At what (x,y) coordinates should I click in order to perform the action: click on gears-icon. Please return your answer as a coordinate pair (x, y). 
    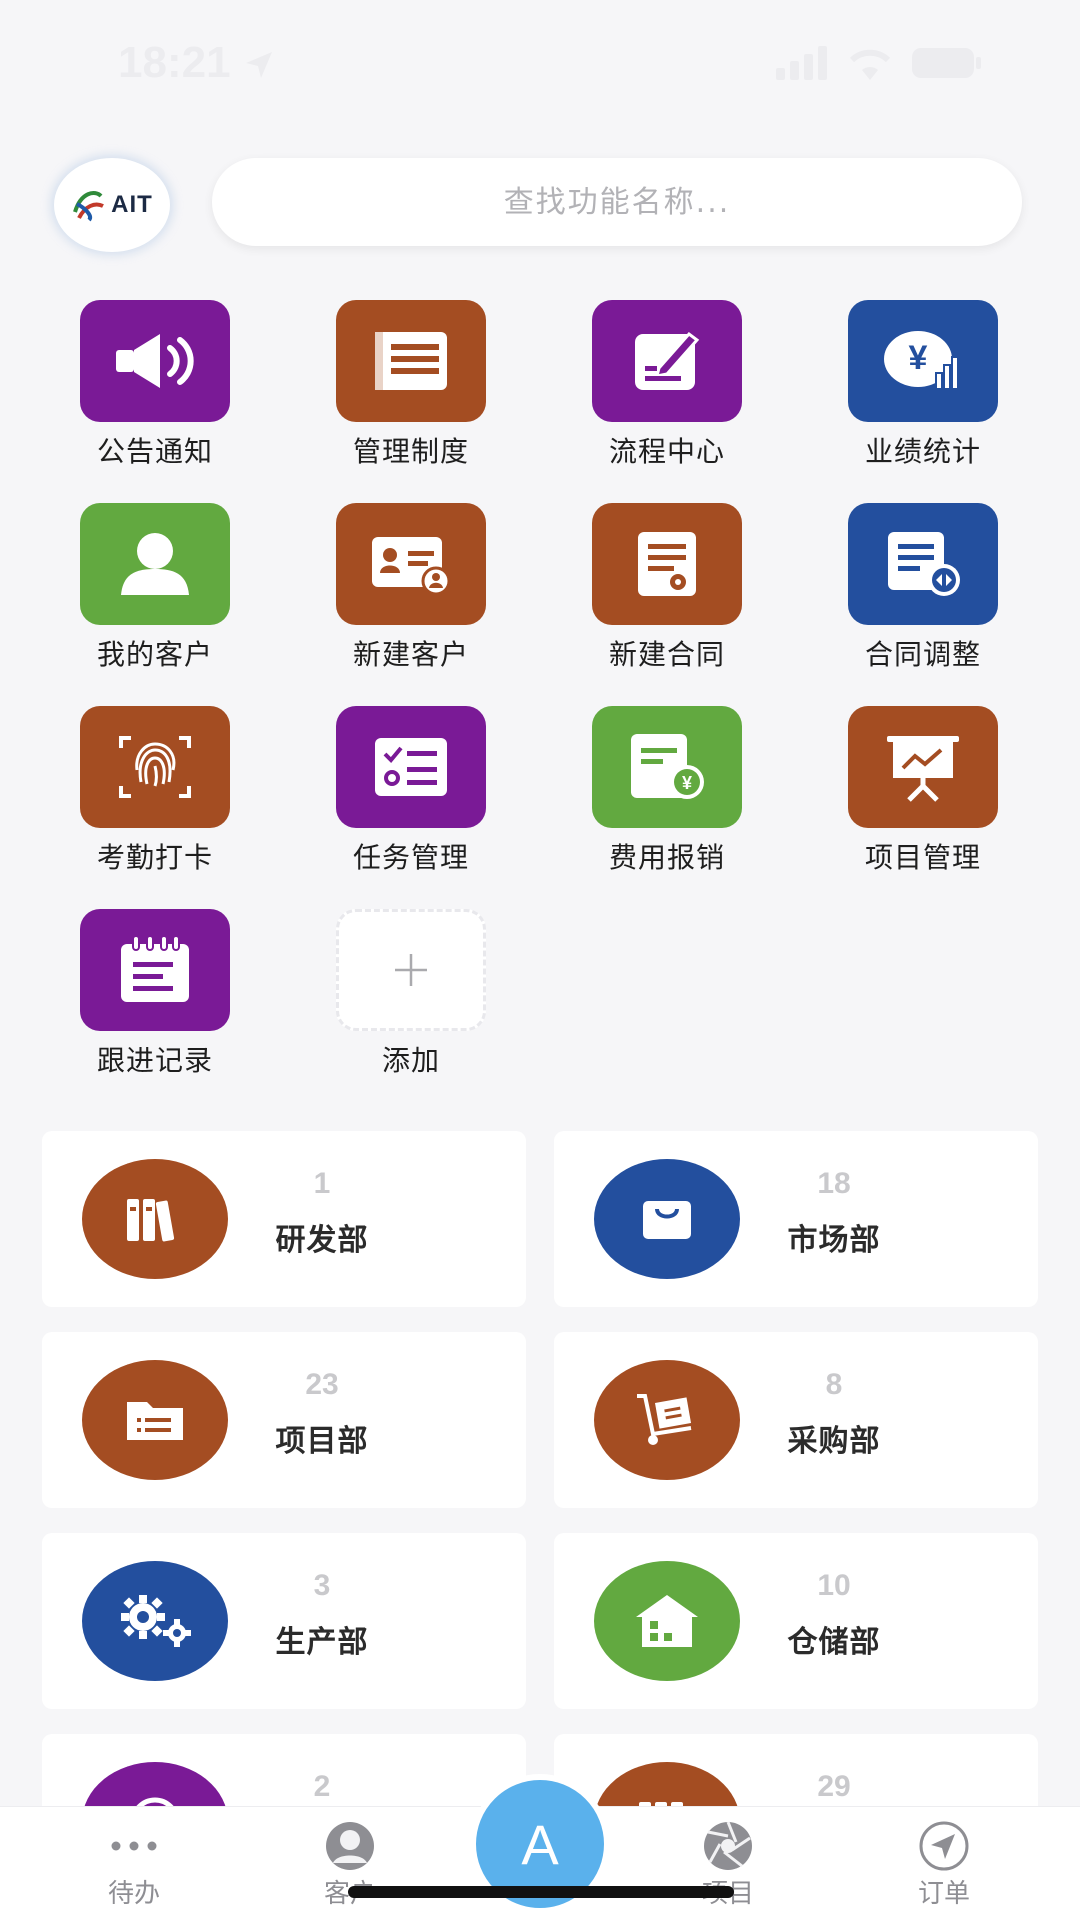
    Looking at the image, I should click on (156, 1621).